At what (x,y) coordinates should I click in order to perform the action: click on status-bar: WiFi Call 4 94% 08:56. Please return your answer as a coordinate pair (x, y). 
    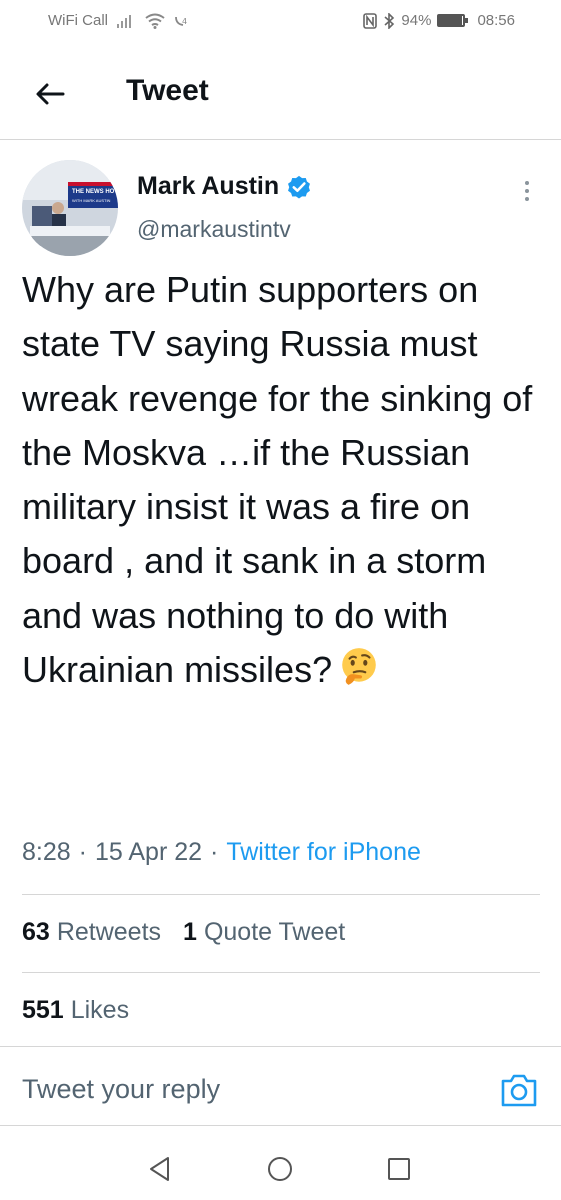
    Looking at the image, I should click on (280, 22).